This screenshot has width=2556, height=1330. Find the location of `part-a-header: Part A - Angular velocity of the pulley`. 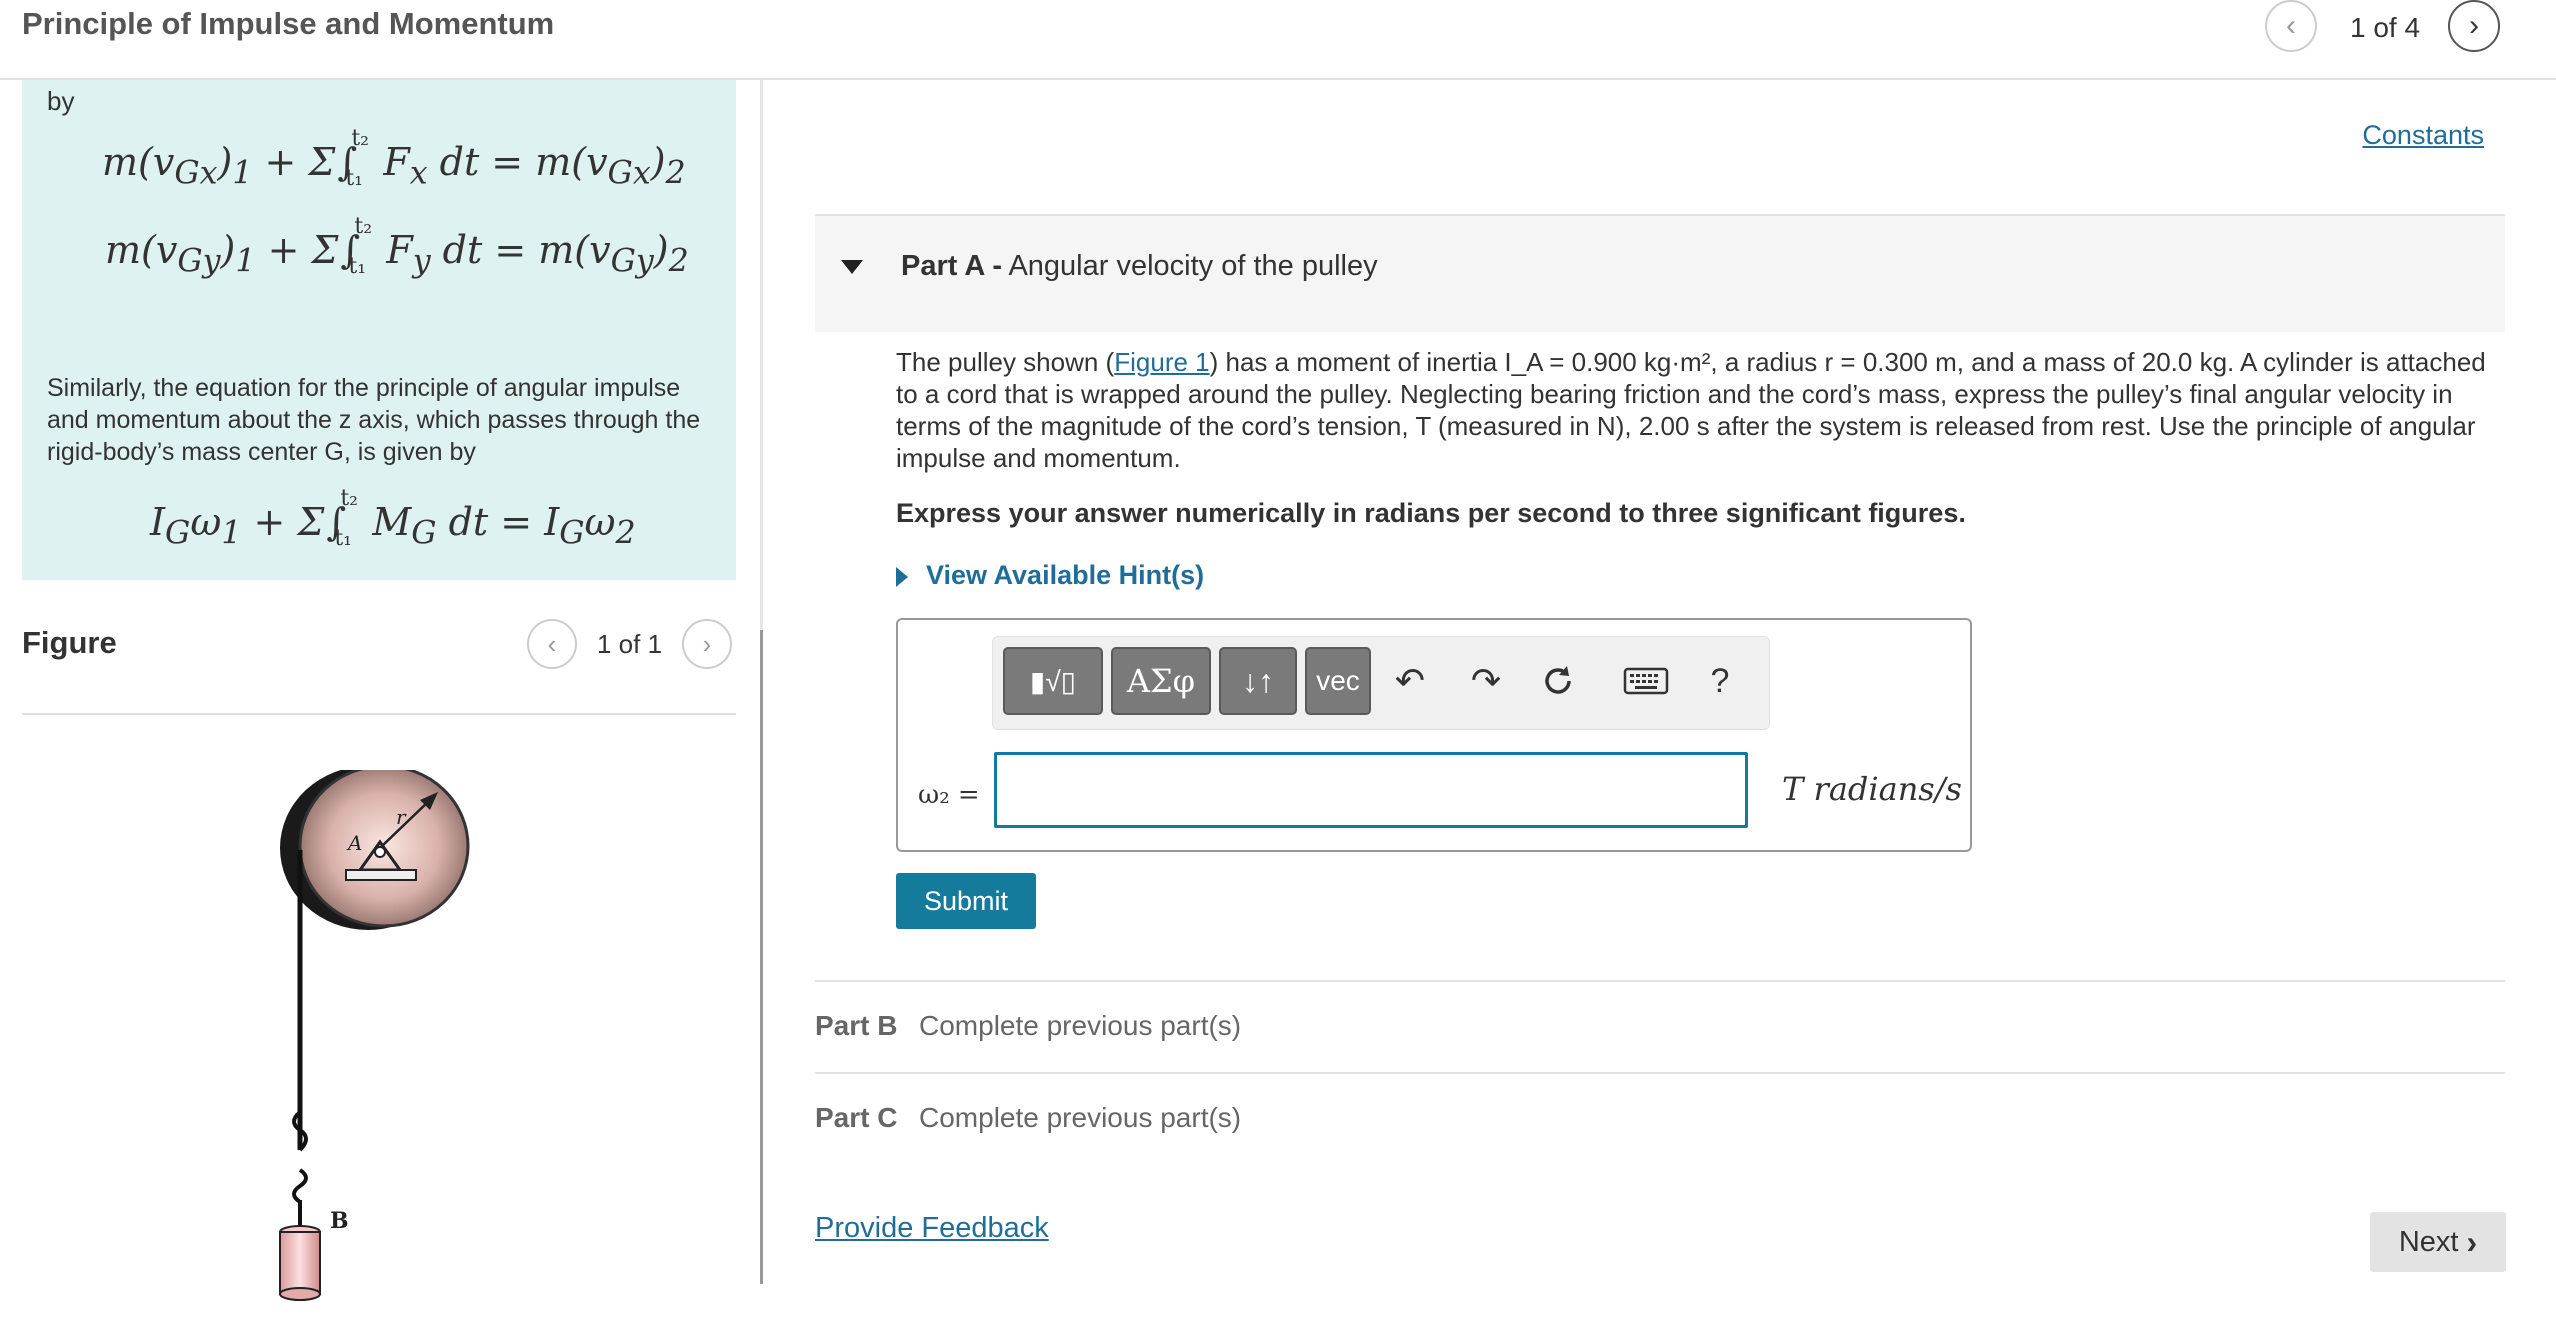

part-a-header: Part A - Angular velocity of the pulley is located at coordinates (1660, 273).